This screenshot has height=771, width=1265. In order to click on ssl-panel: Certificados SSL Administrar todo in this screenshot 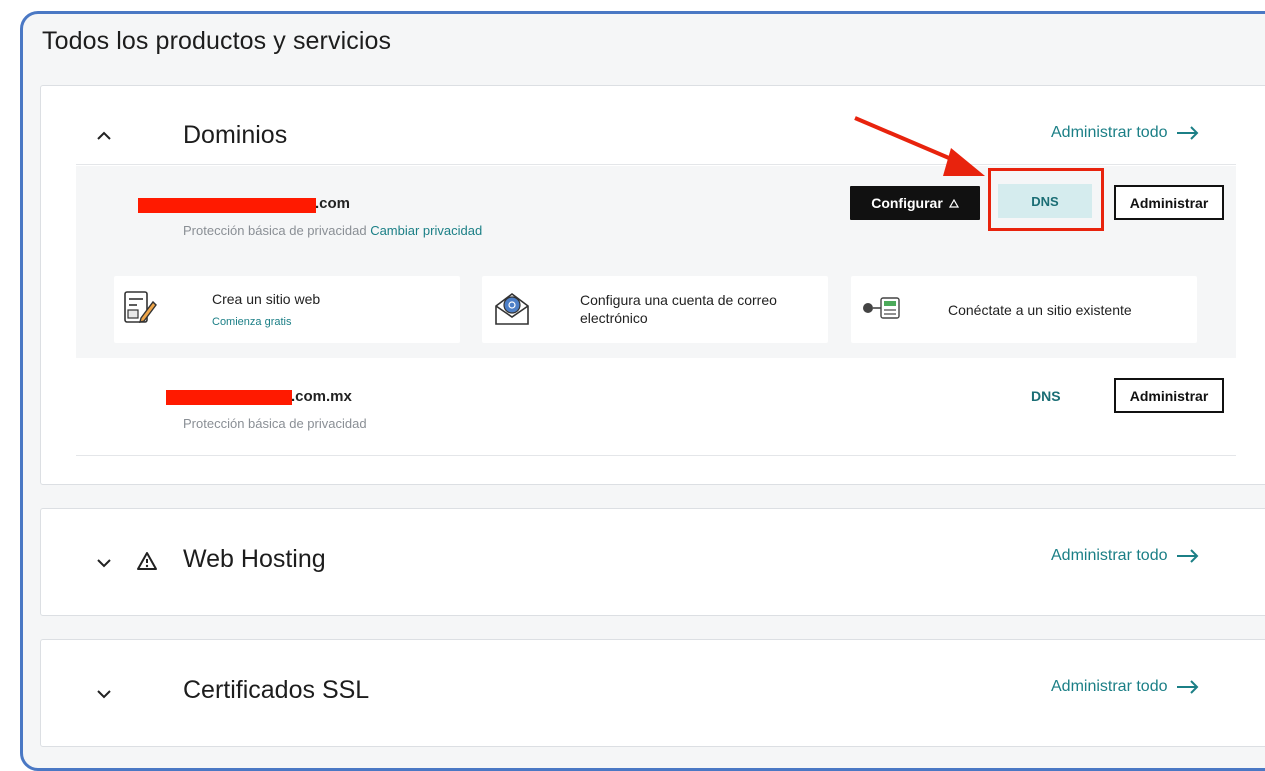, I will do `click(652, 693)`.